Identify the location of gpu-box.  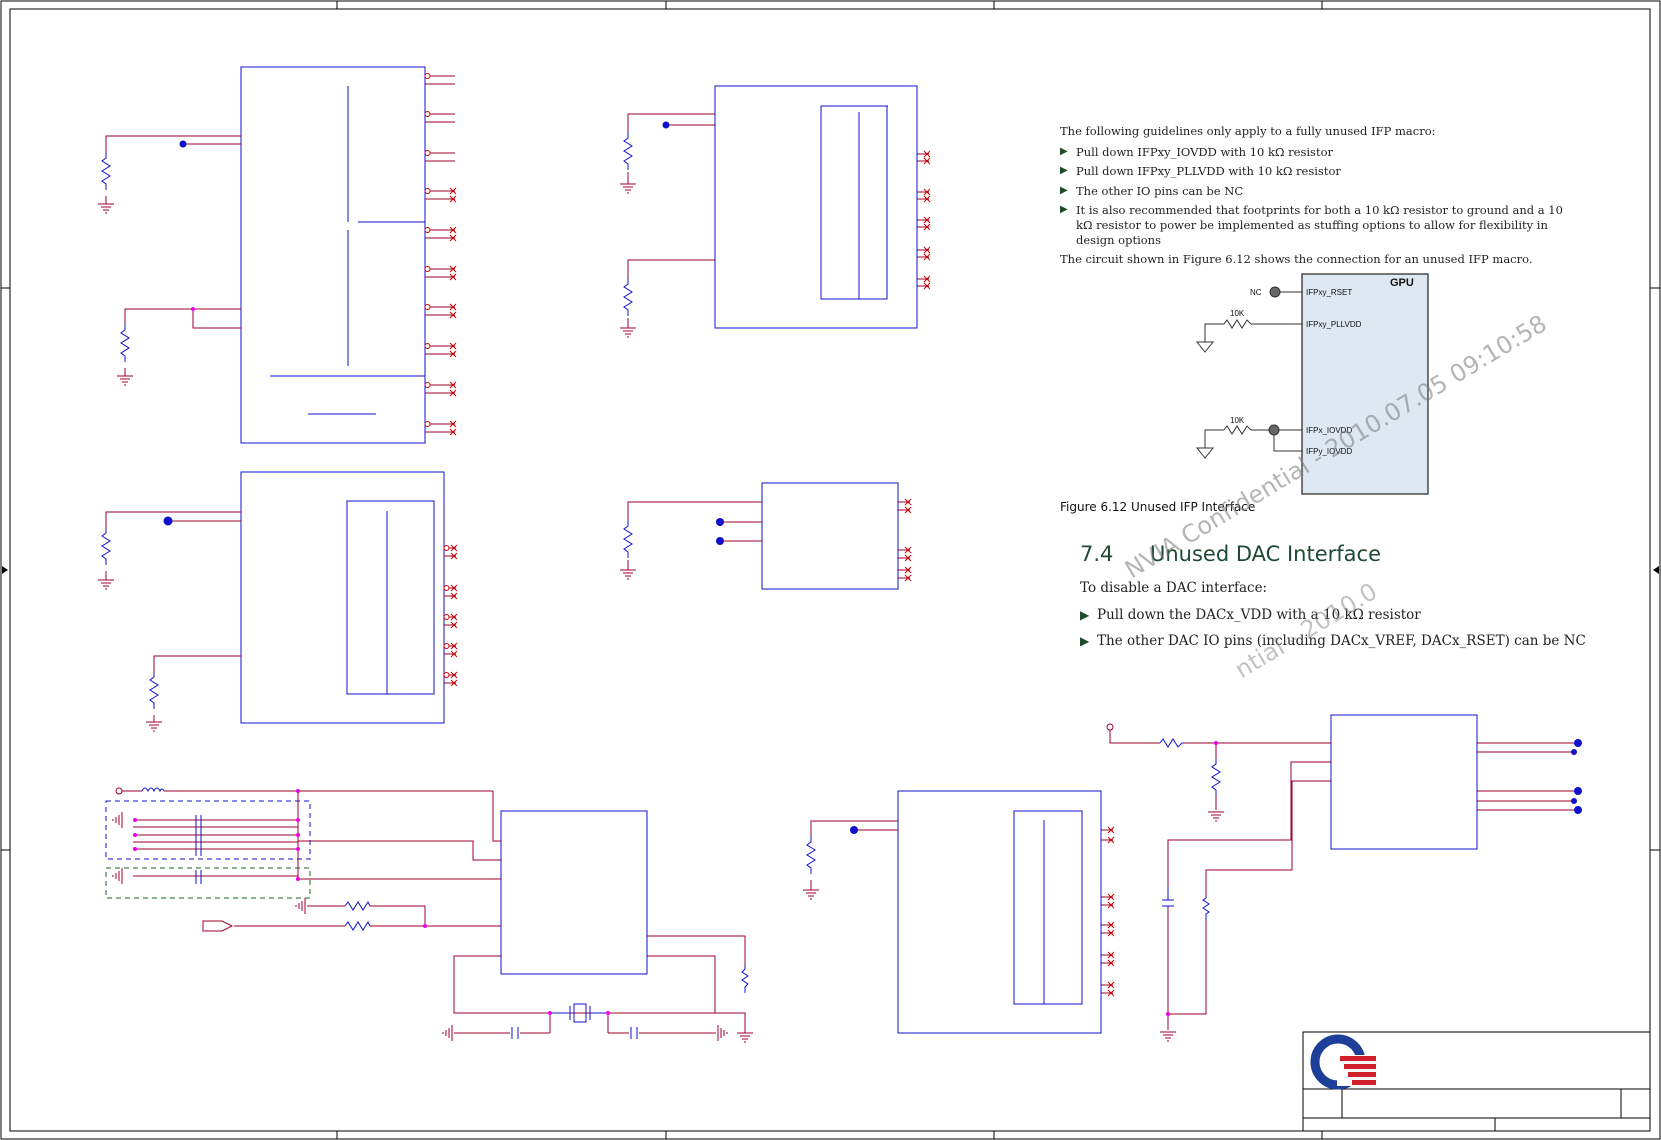
(1365, 384).